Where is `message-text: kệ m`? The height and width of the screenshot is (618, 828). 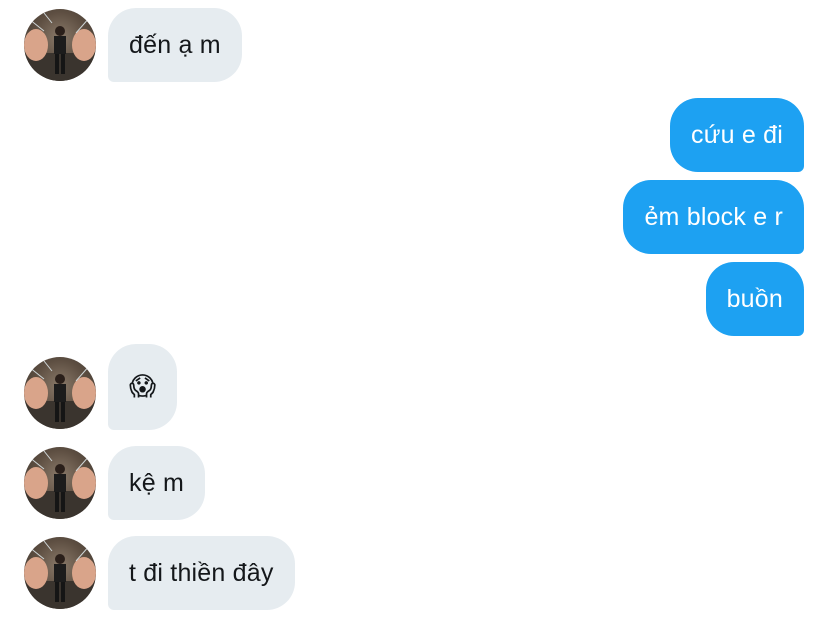 message-text: kệ m is located at coordinates (156, 482).